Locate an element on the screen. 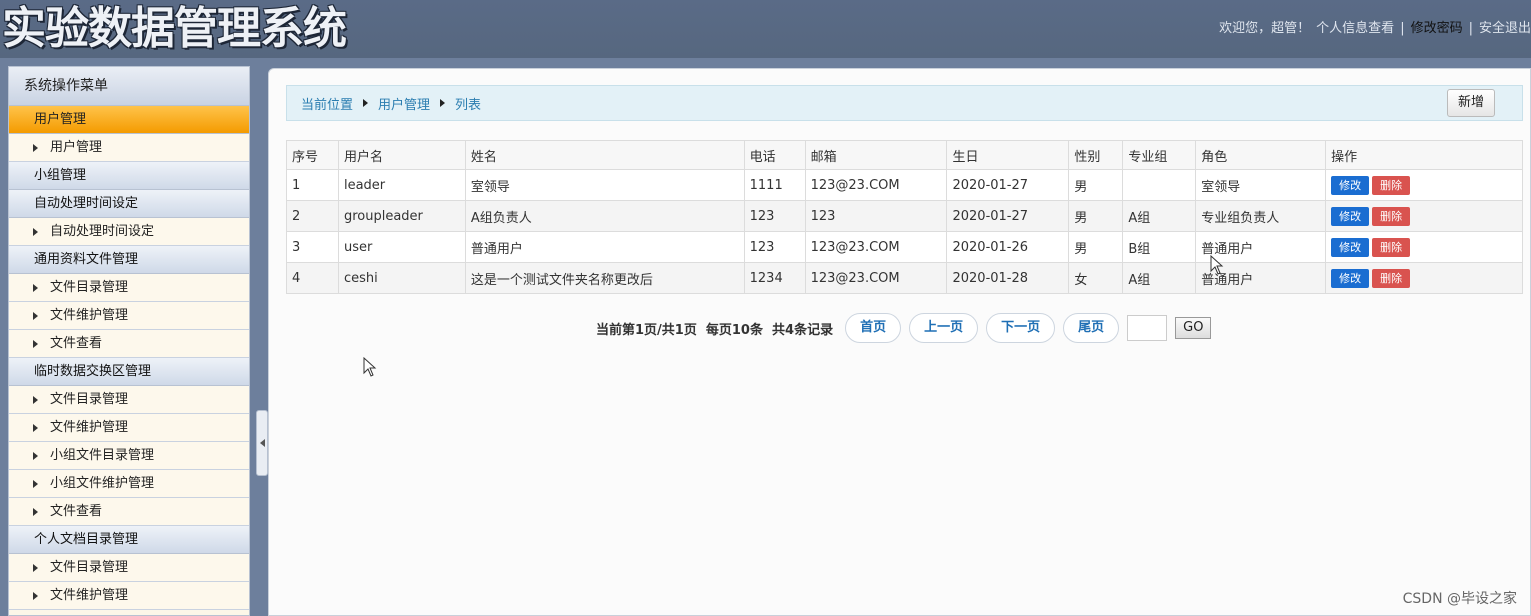  prev-page-button: 上一页 is located at coordinates (944, 328).